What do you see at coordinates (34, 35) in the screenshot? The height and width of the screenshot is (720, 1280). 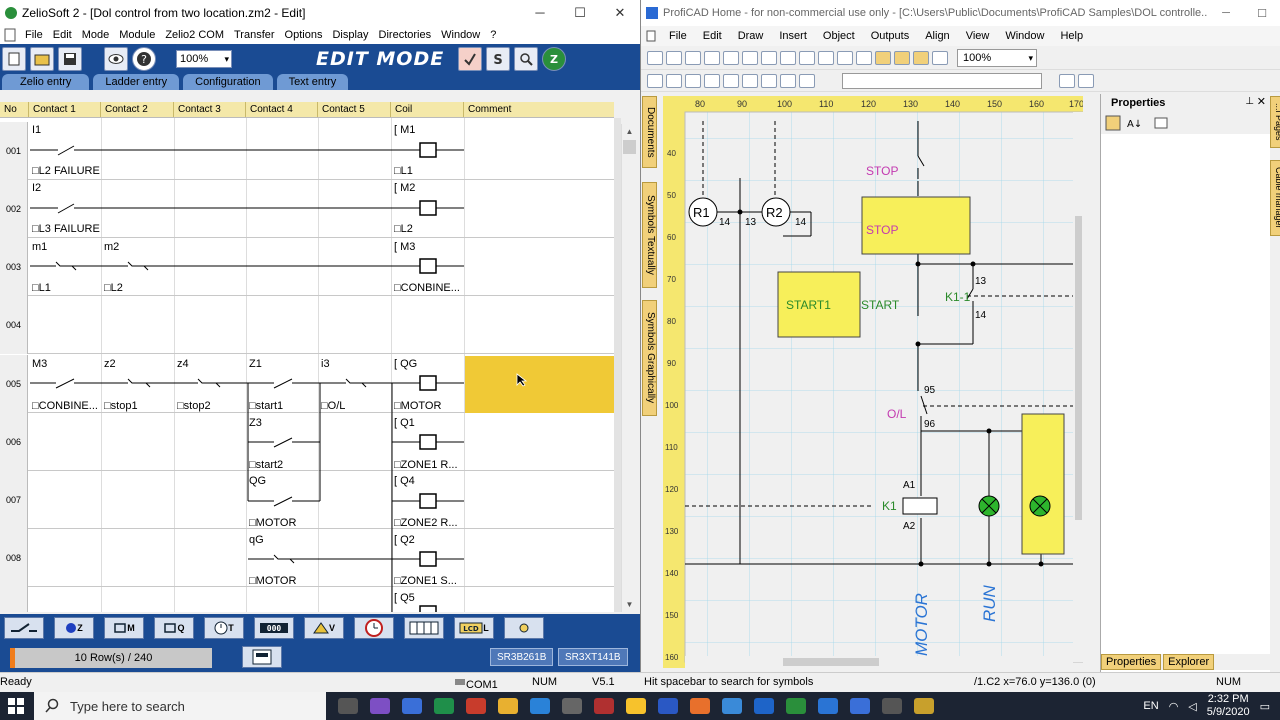 I see `menu-file: File` at bounding box center [34, 35].